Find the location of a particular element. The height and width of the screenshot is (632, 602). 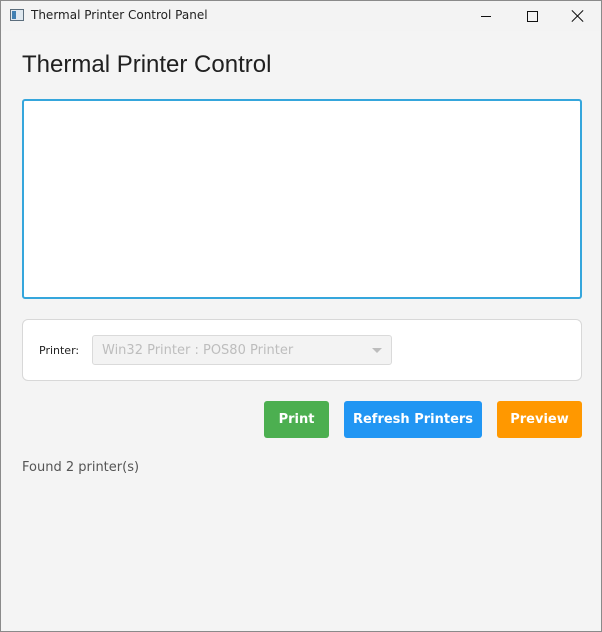

printer-label: Printer: is located at coordinates (59, 350).